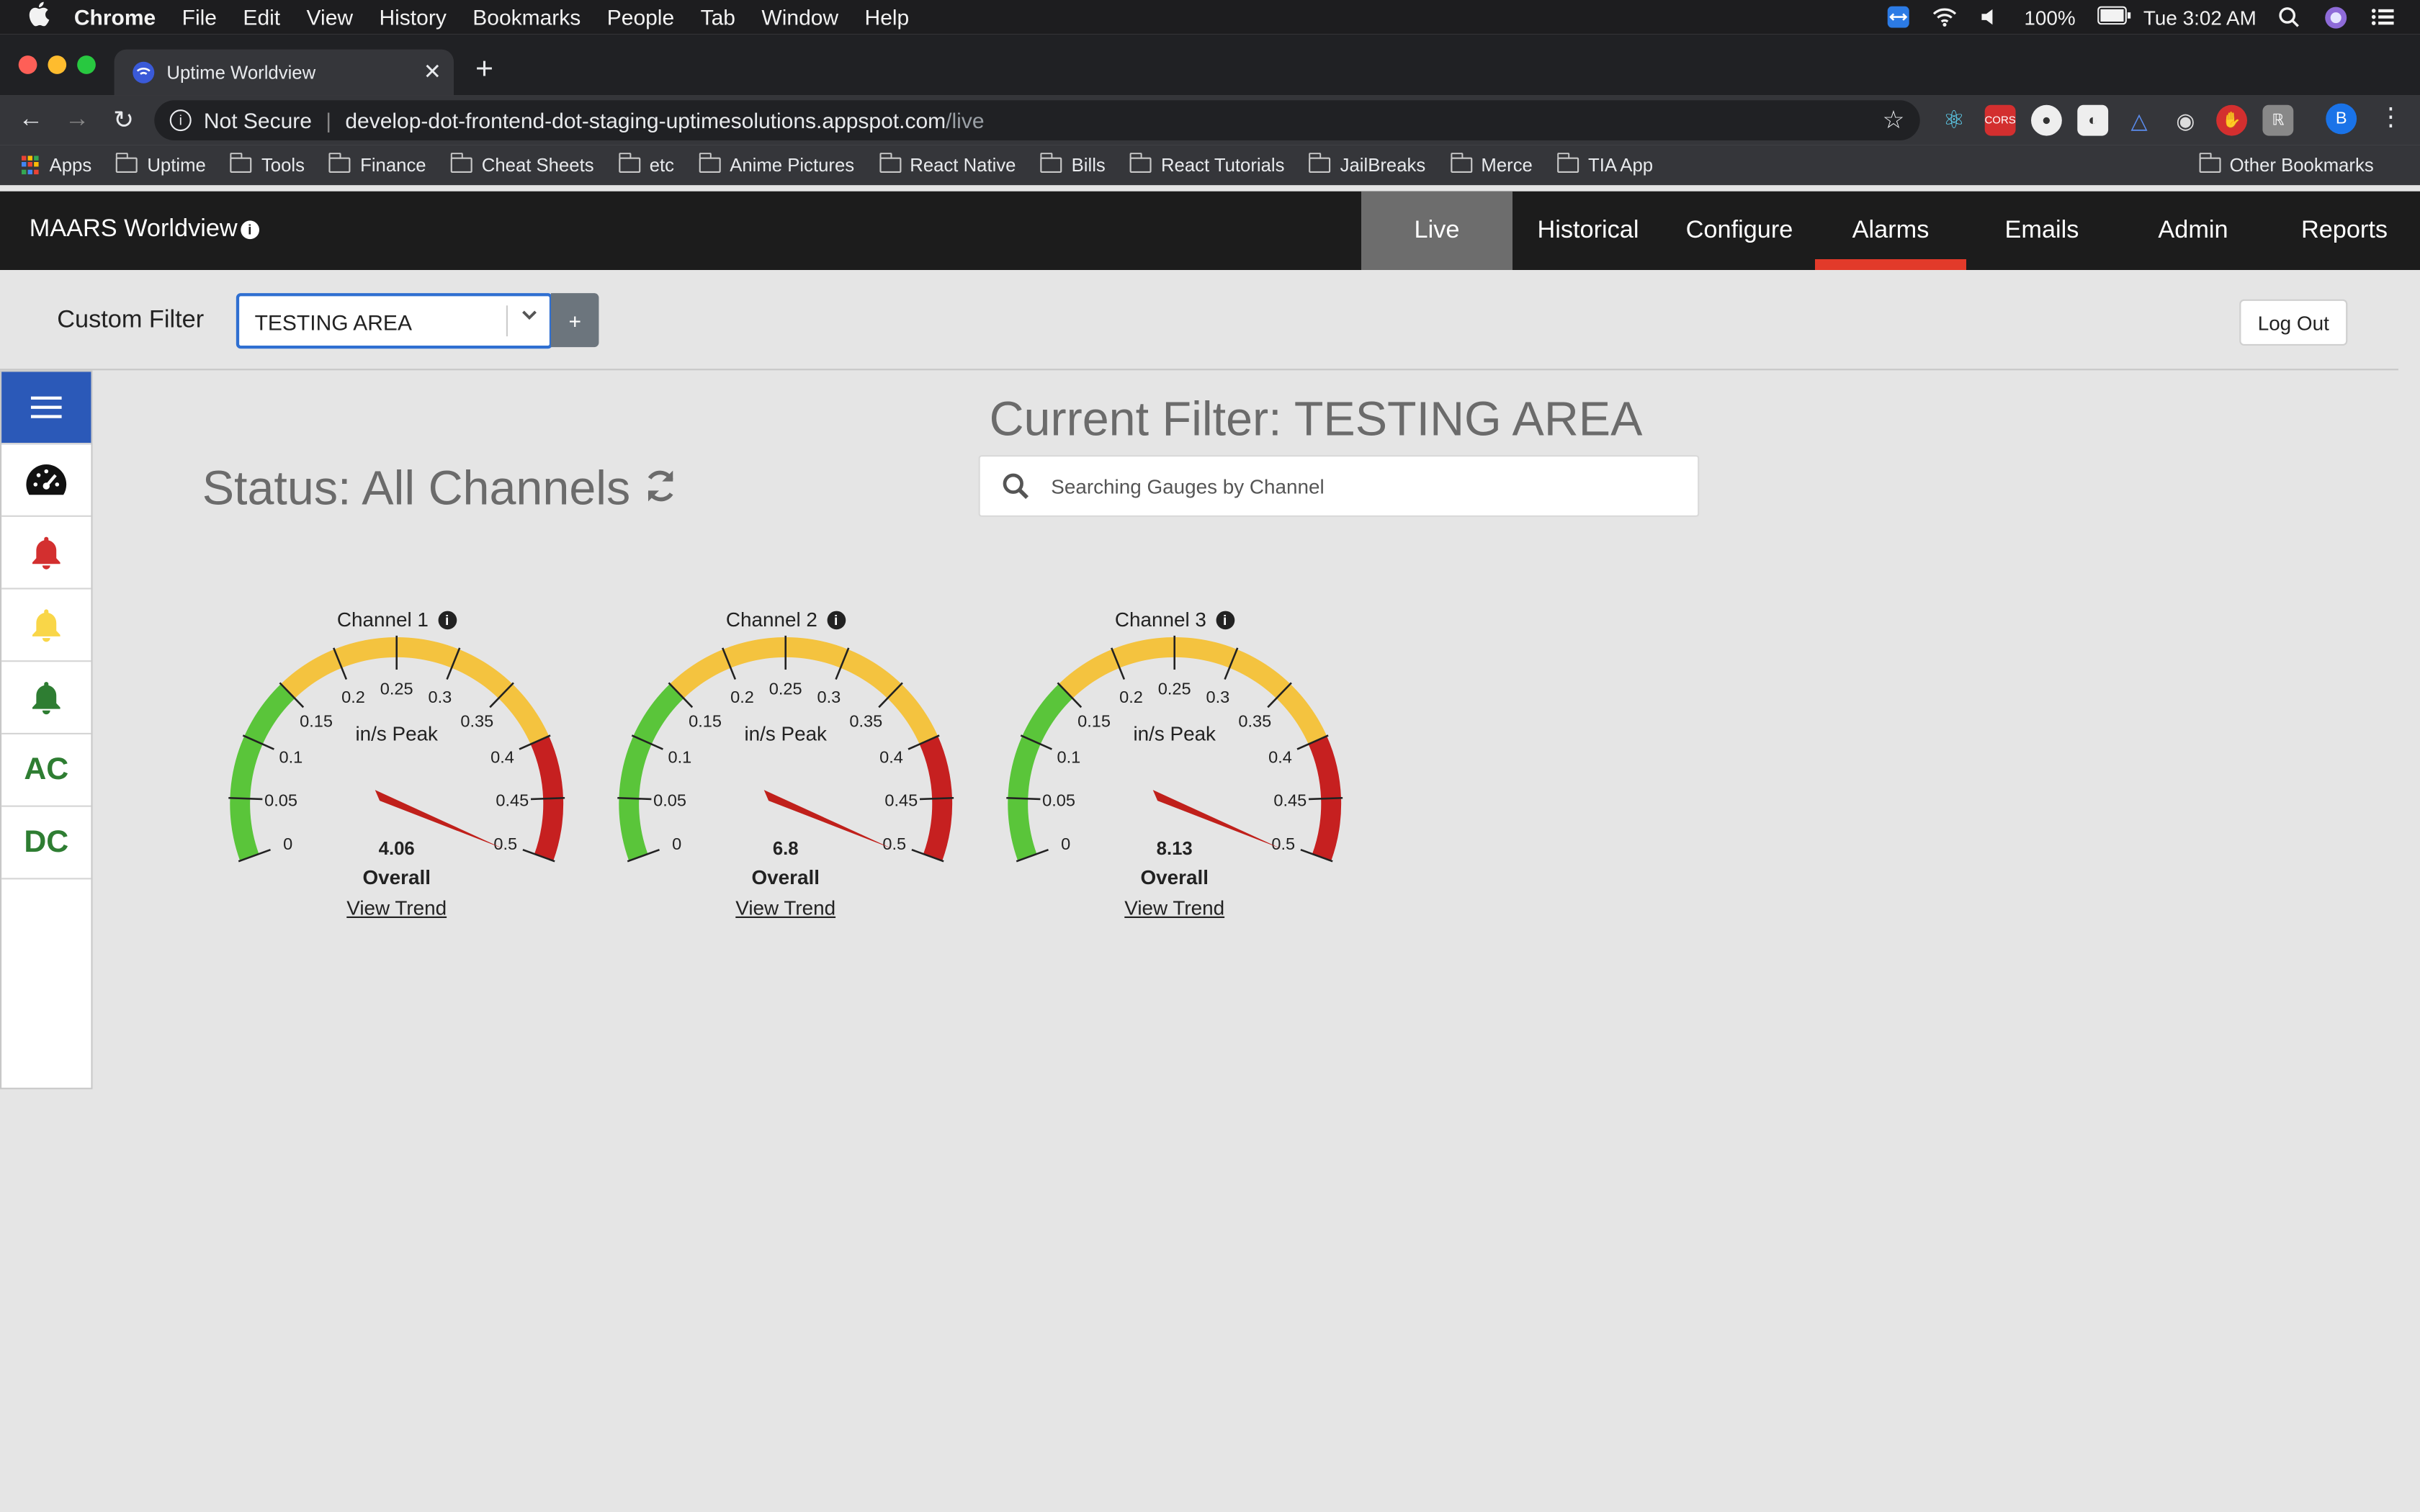 The width and height of the screenshot is (2420, 1512). Describe the element at coordinates (1898, 17) in the screenshot. I see `teamviewer-icon` at that location.